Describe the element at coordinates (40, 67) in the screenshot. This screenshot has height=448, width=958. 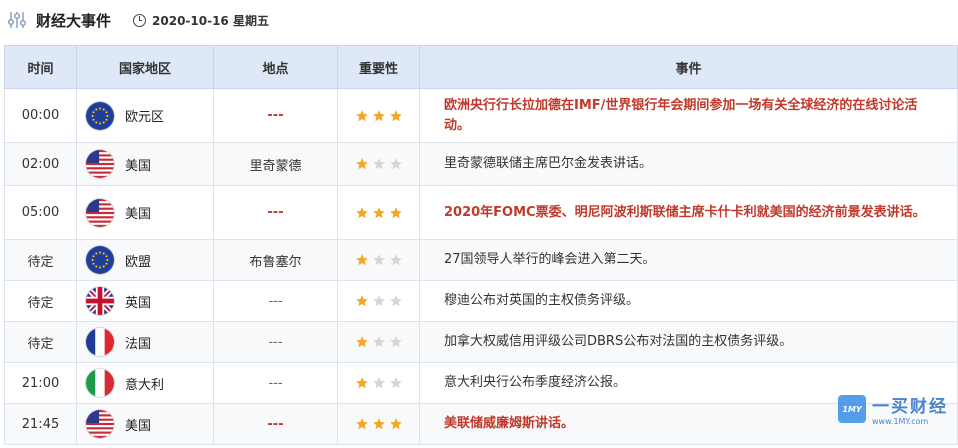
I see `col-header-time: 时间` at that location.